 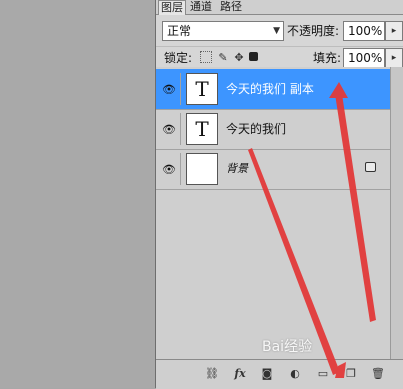 I want to click on opacity-input: 100%, so click(x=364, y=31).